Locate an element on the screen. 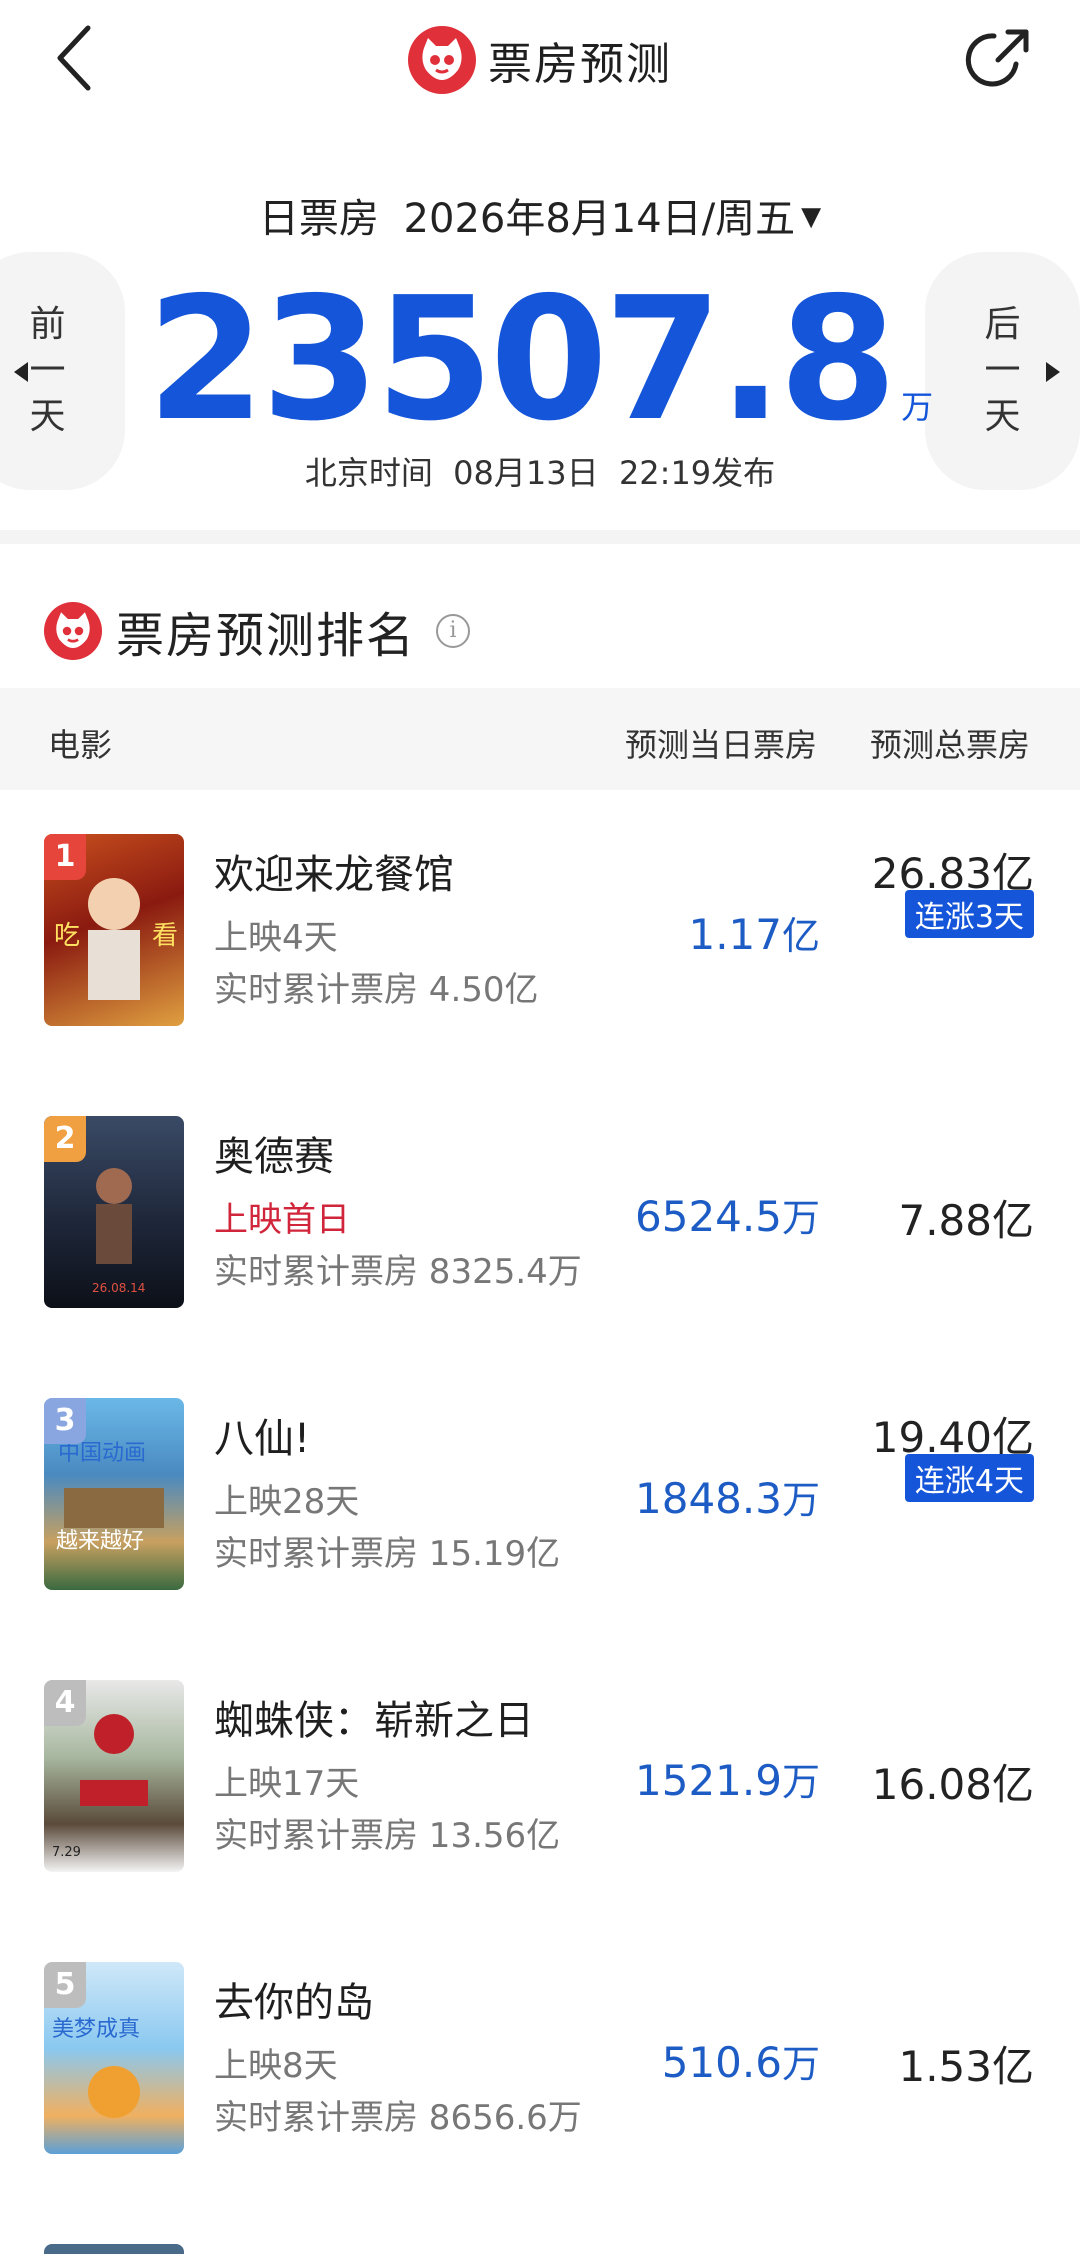  movie-poster: 26.08.14 2 is located at coordinates (114, 1212).